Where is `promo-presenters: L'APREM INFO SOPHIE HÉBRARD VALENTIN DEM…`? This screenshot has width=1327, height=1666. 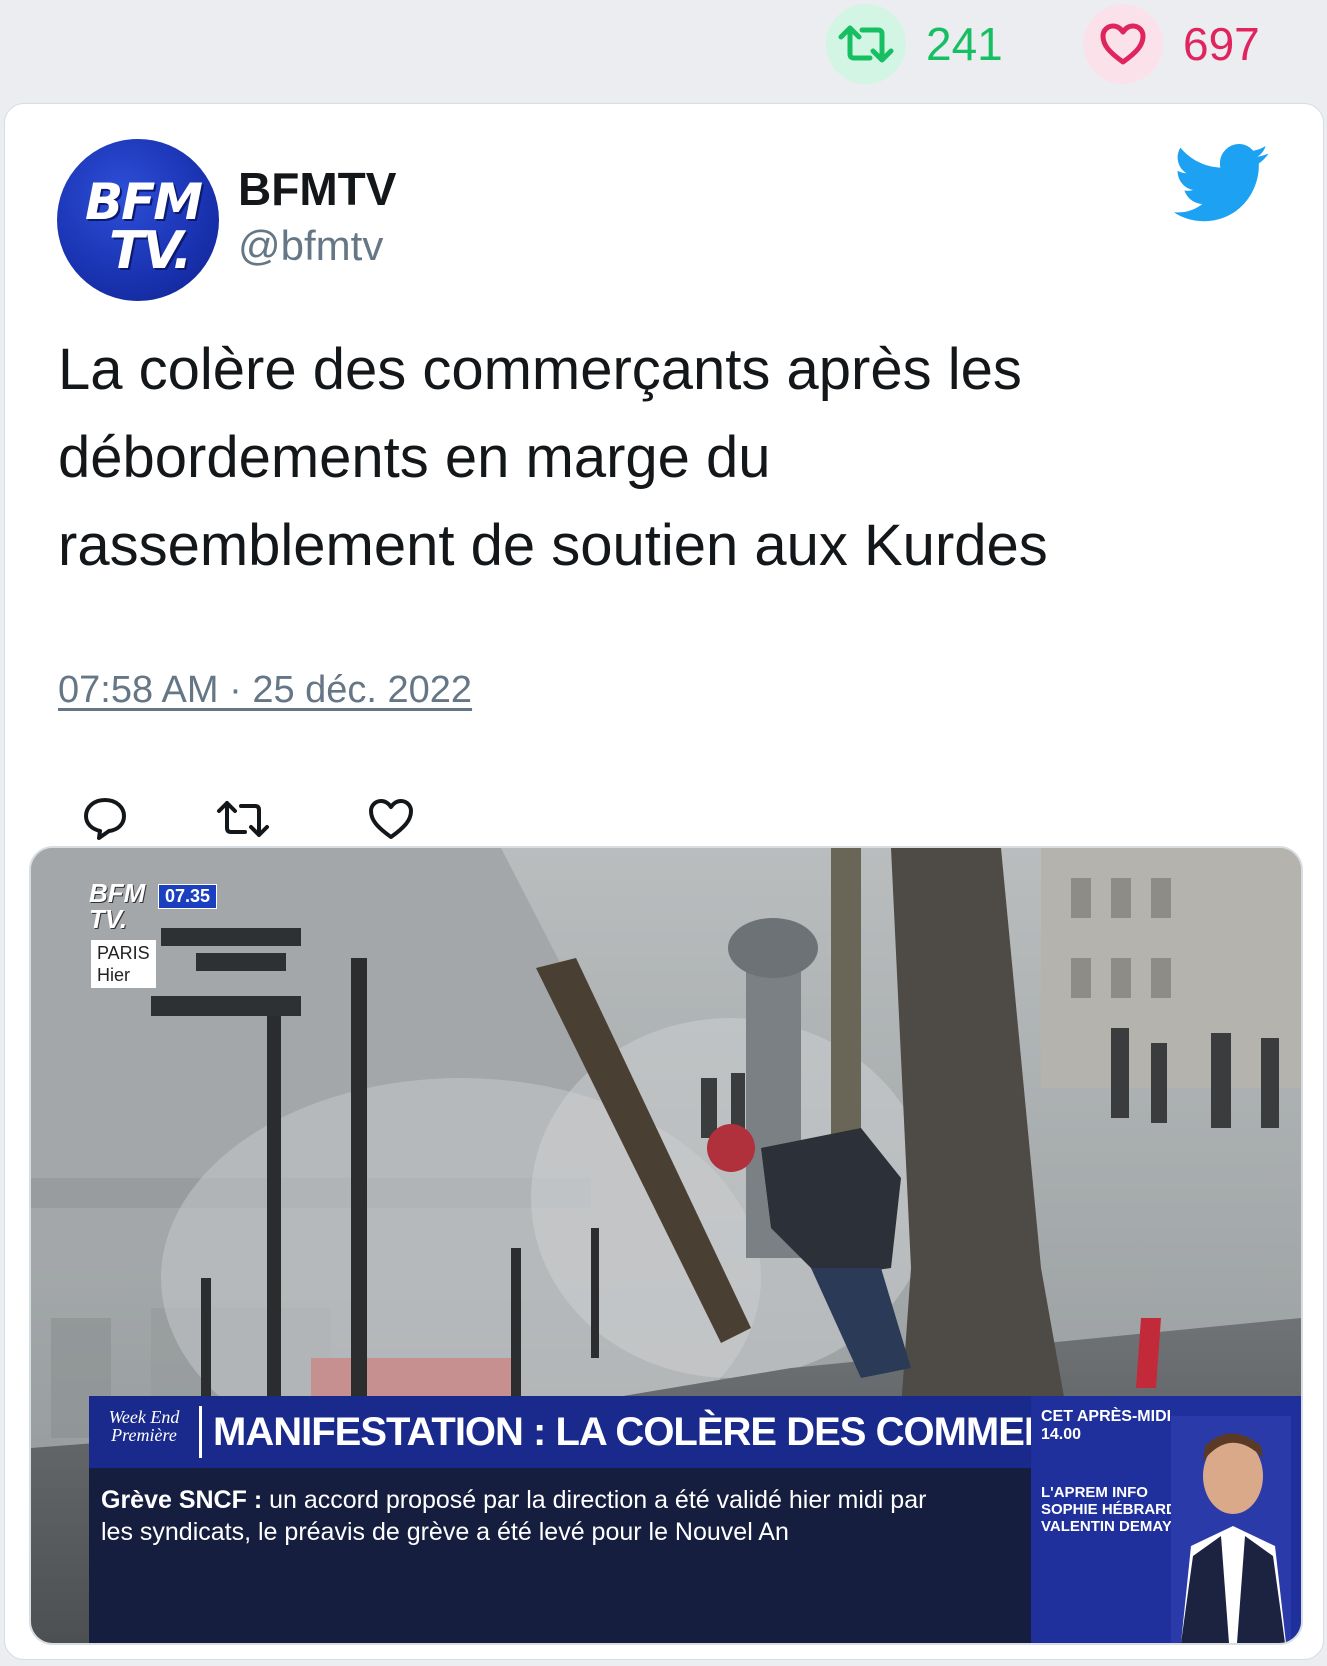 promo-presenters: L'APREM INFO SOPHIE HÉBRARD VALENTIN DEM… is located at coordinates (1109, 1509).